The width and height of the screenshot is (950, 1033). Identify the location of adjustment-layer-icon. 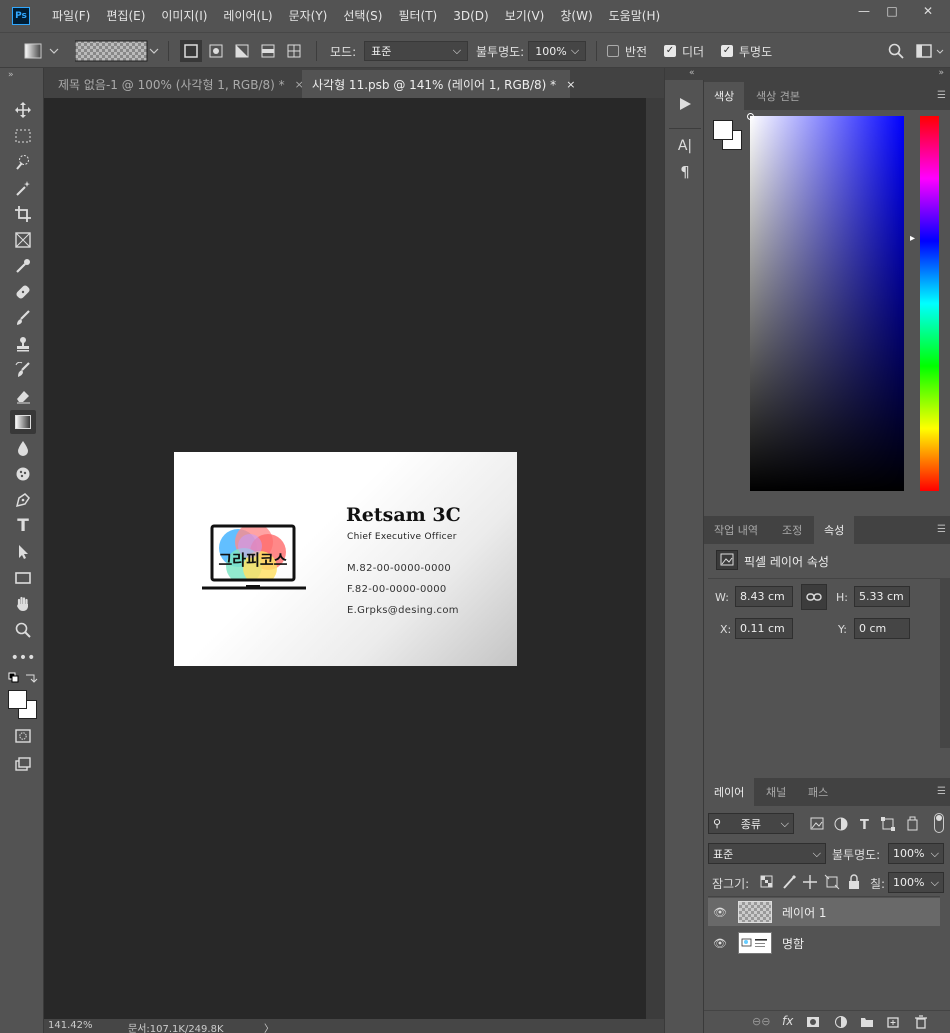
(841, 1022).